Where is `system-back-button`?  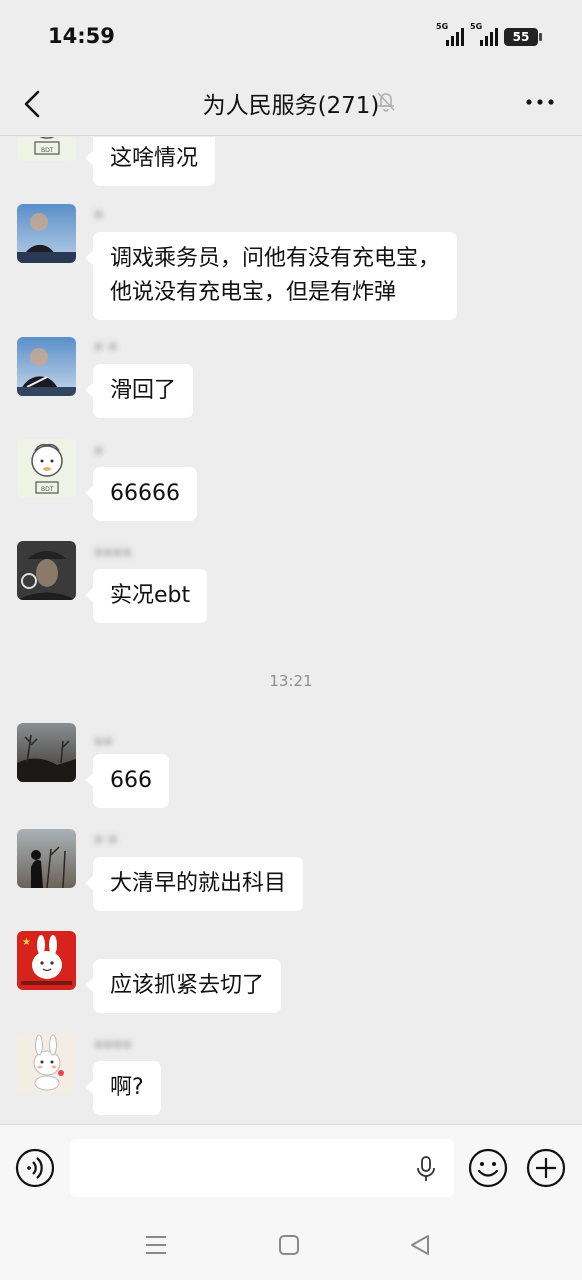
system-back-button is located at coordinates (420, 1245).